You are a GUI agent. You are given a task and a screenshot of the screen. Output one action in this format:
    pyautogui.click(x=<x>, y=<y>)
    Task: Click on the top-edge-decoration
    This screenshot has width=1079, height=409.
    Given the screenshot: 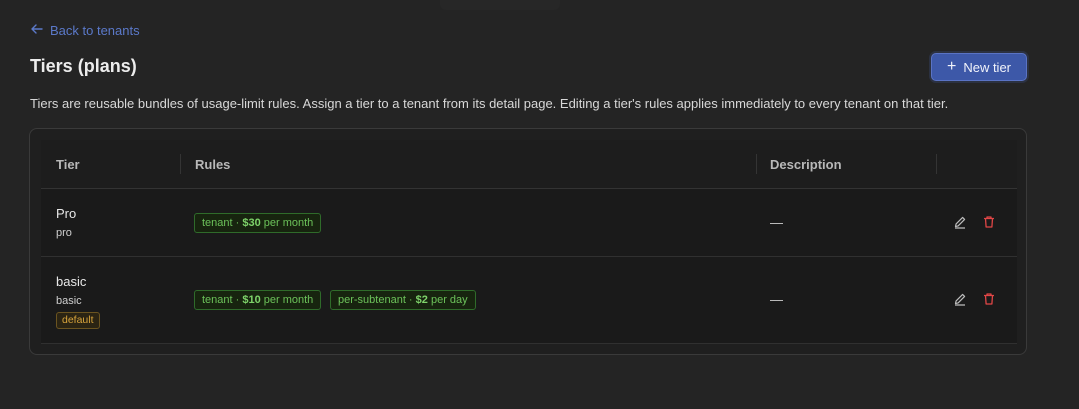 What is the action you would take?
    pyautogui.click(x=500, y=5)
    